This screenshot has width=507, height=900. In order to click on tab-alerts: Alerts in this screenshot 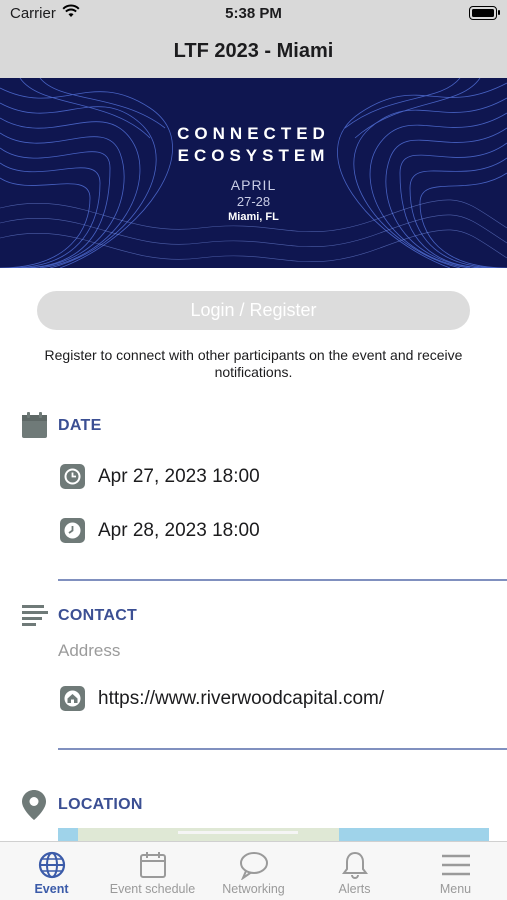, I will do `click(354, 871)`.